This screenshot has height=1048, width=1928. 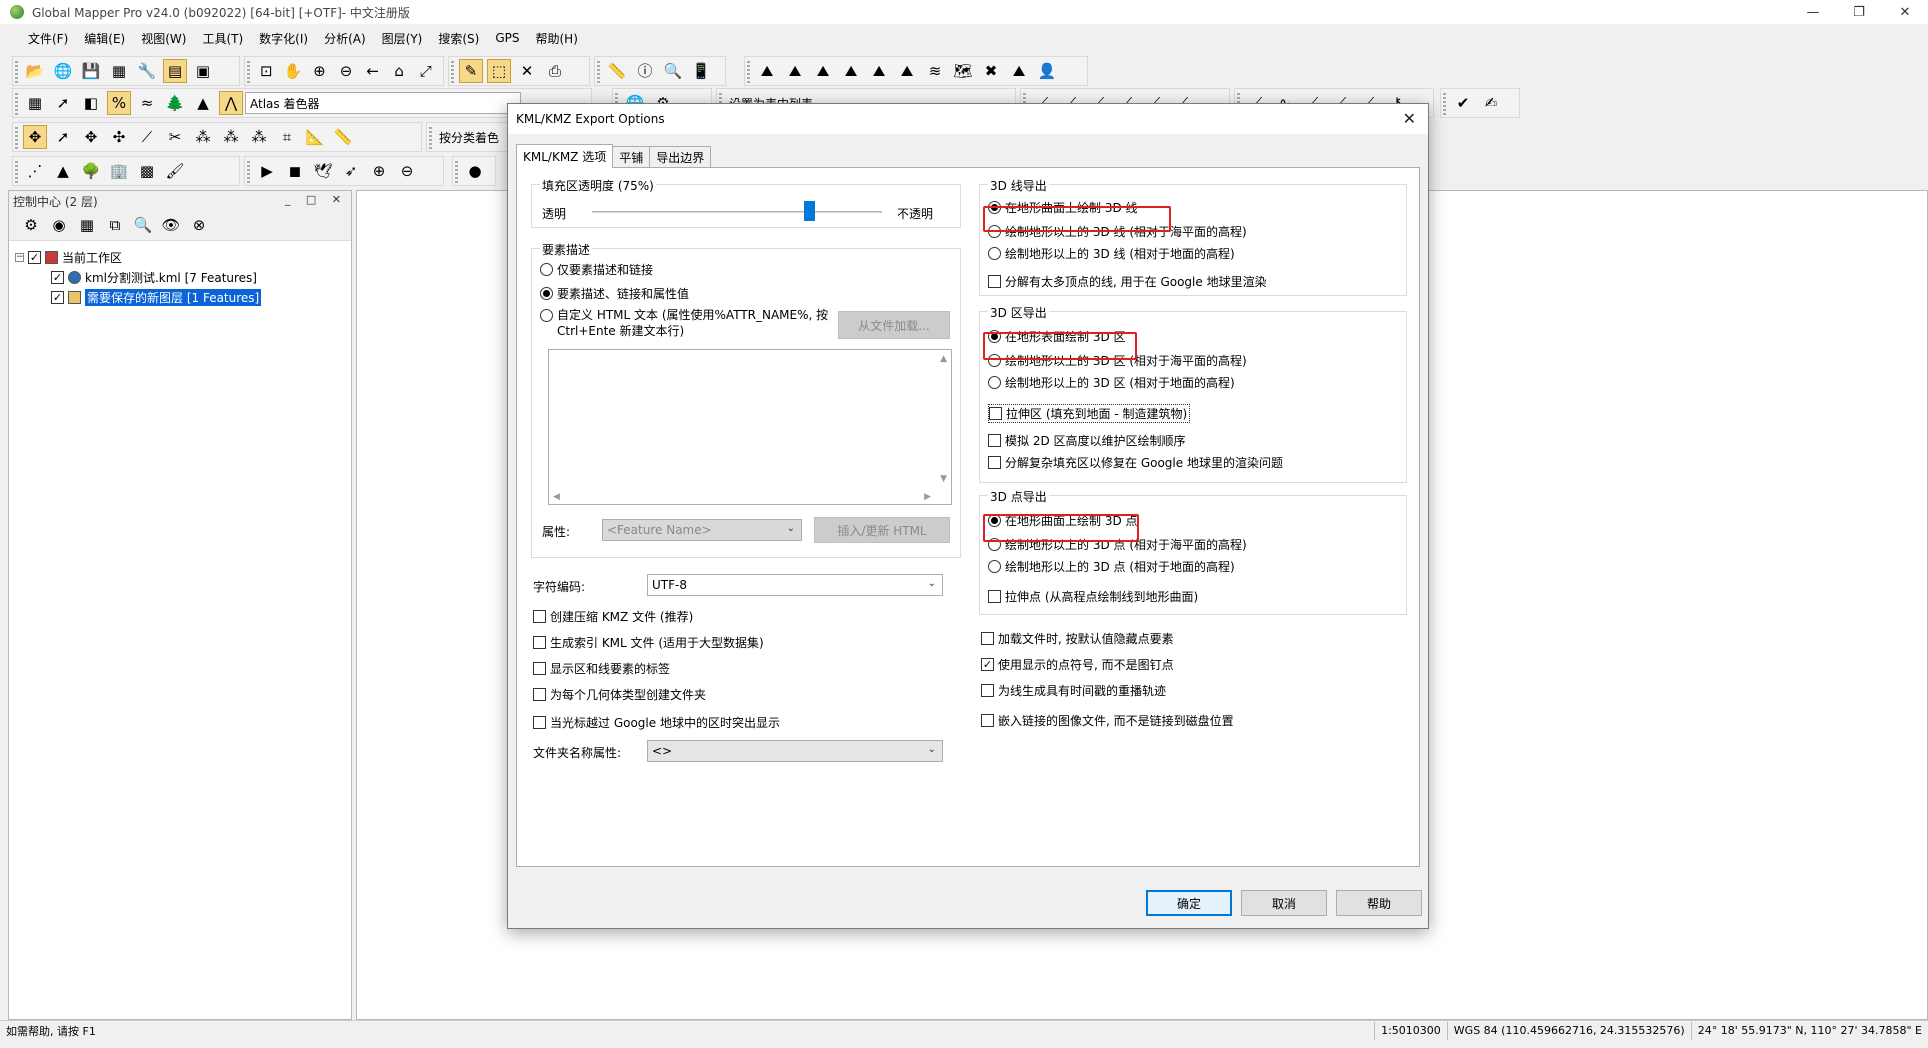 What do you see at coordinates (267, 171) in the screenshot?
I see `play-icon: ▶` at bounding box center [267, 171].